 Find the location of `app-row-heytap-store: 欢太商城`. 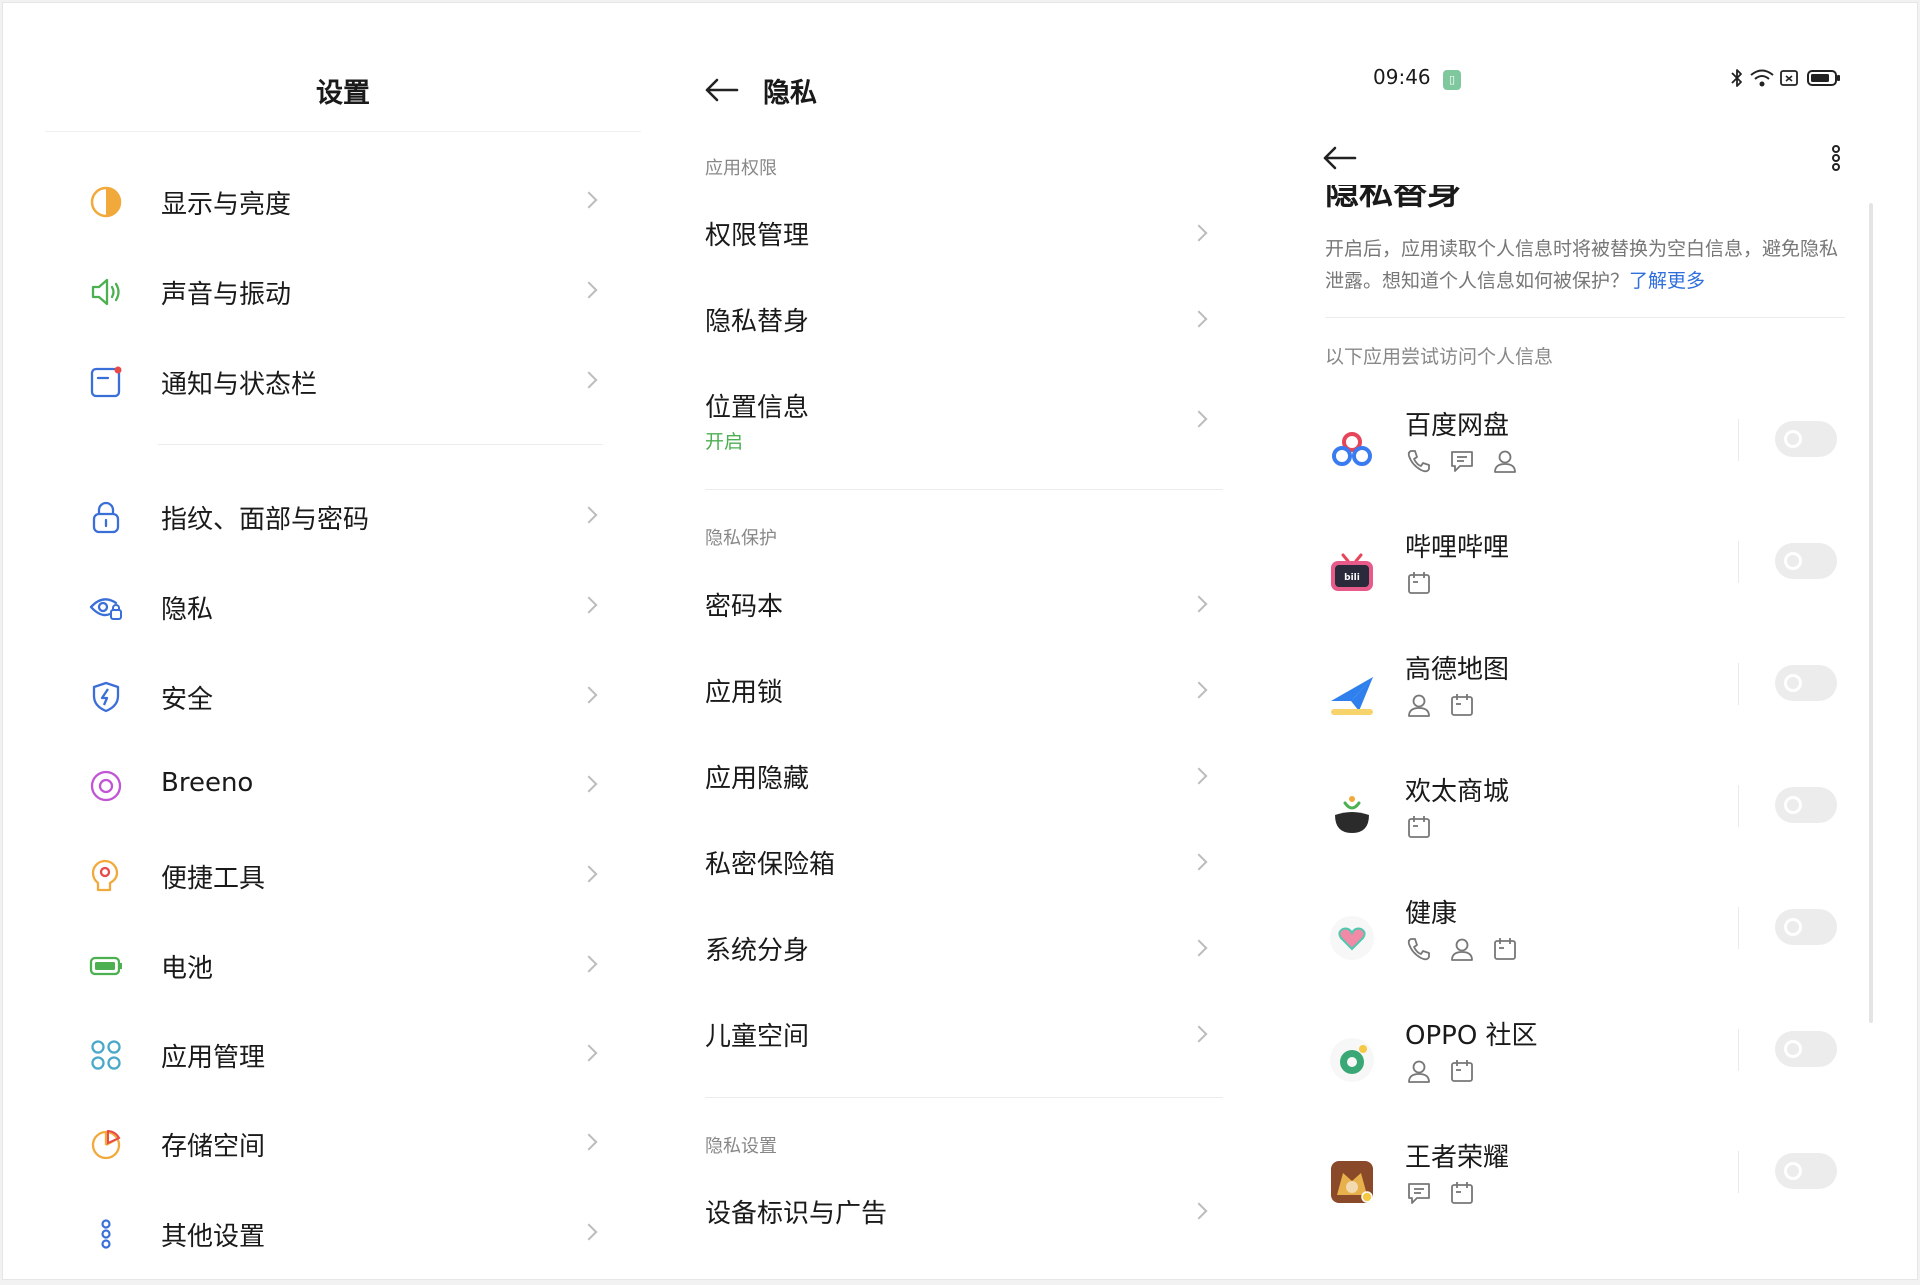

app-row-heytap-store: 欢太商城 is located at coordinates (1595, 826).